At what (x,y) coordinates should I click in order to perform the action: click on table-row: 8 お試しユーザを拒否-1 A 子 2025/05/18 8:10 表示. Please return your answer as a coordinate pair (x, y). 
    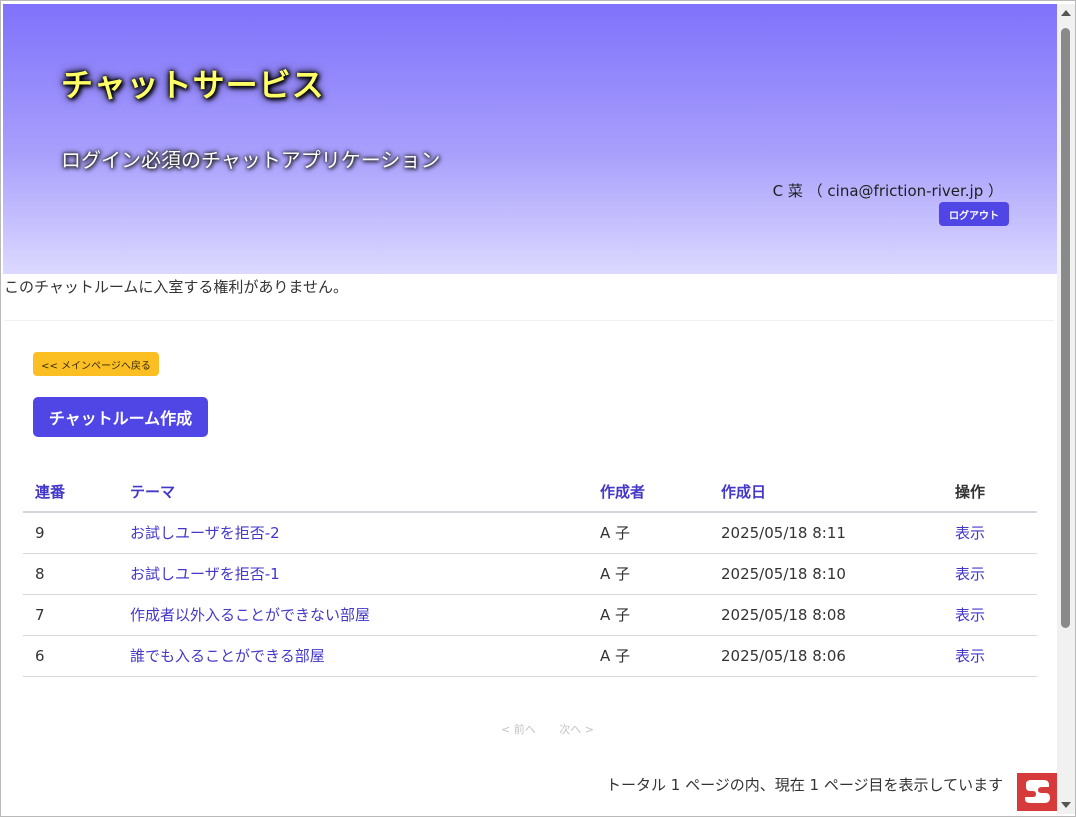
    Looking at the image, I should click on (530, 574).